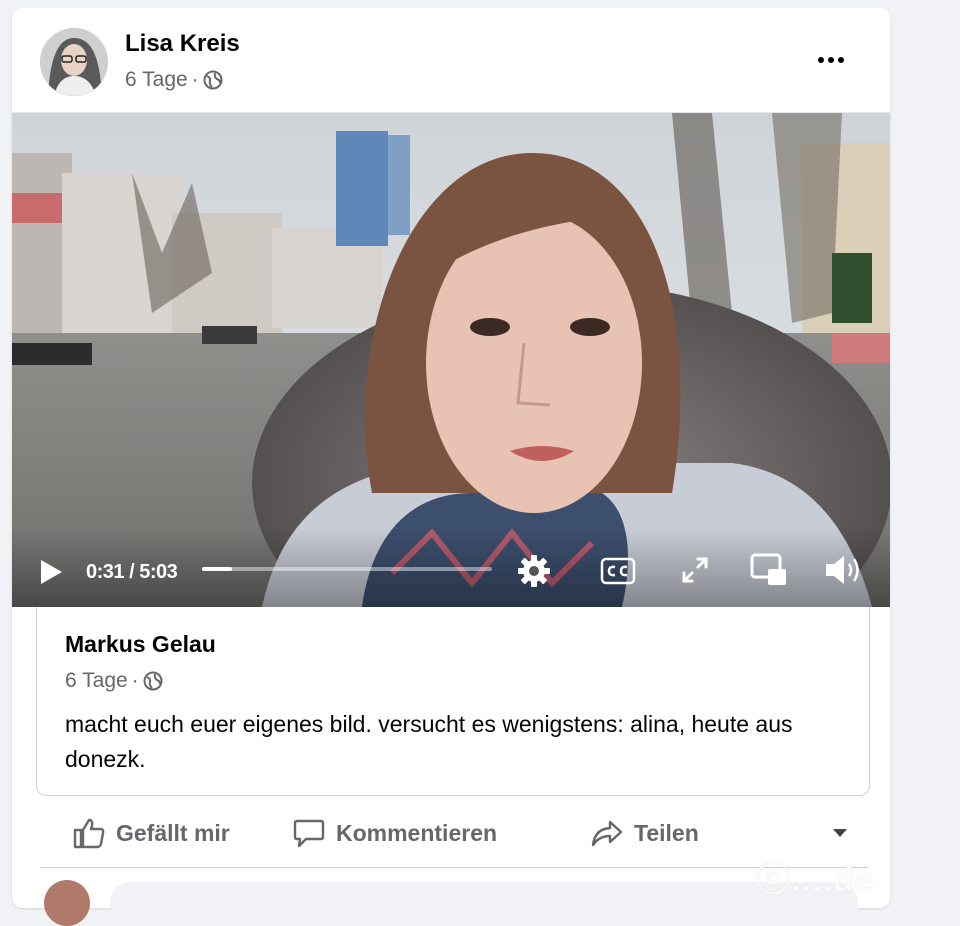 The image size is (960, 926). Describe the element at coordinates (607, 833) in the screenshot. I see `share-icon` at that location.